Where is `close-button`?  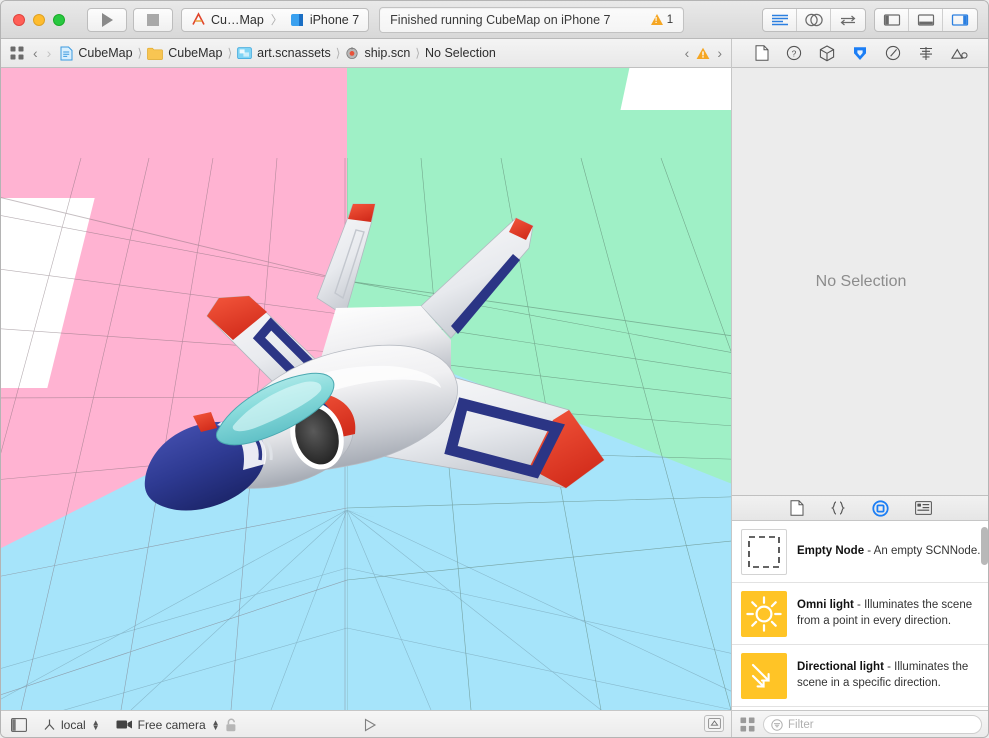 close-button is located at coordinates (19, 19).